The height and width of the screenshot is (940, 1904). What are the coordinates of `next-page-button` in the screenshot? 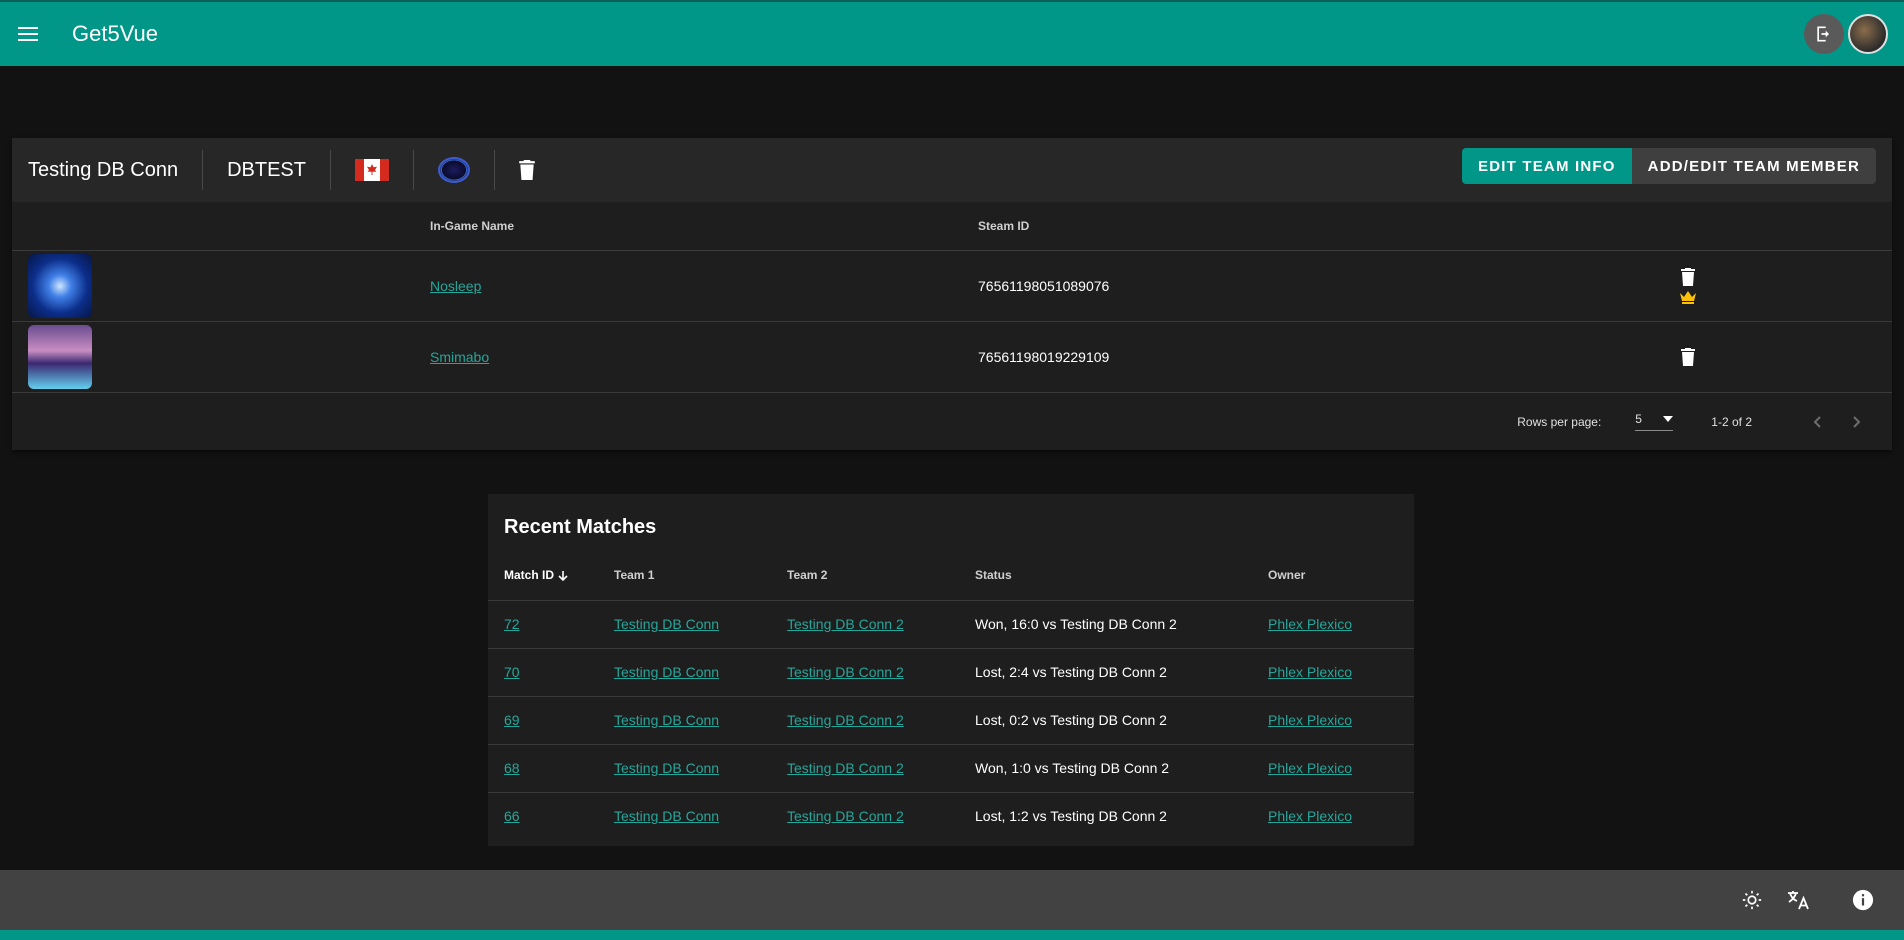 It's located at (1857, 421).